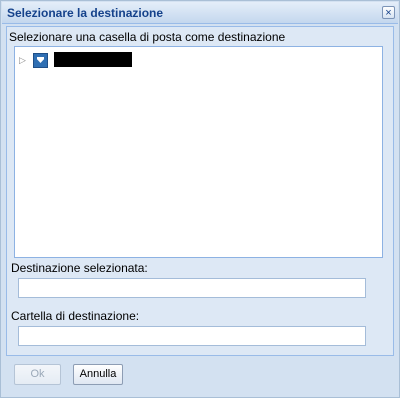 Image resolution: width=400 pixels, height=398 pixels. Describe the element at coordinates (199, 375) in the screenshot. I see `dialog-footer: Ok Annulla` at that location.